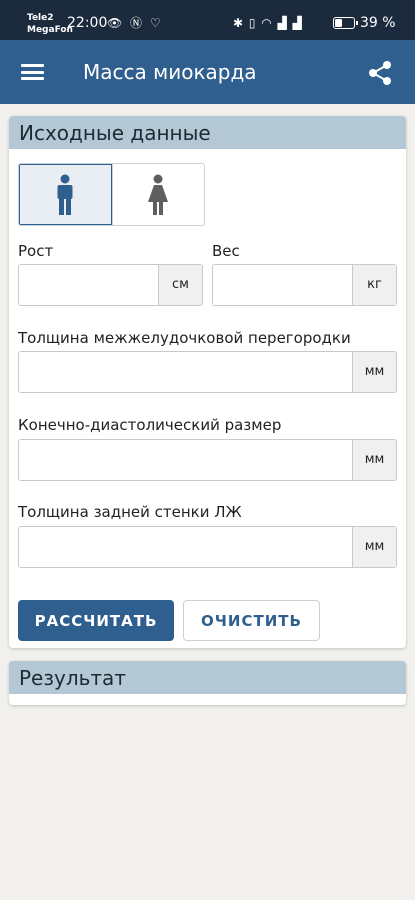 Image resolution: width=415 pixels, height=900 pixels. Describe the element at coordinates (130, 512) in the screenshot. I see `pw-label: Толщина задней стенки ЛЖ` at that location.